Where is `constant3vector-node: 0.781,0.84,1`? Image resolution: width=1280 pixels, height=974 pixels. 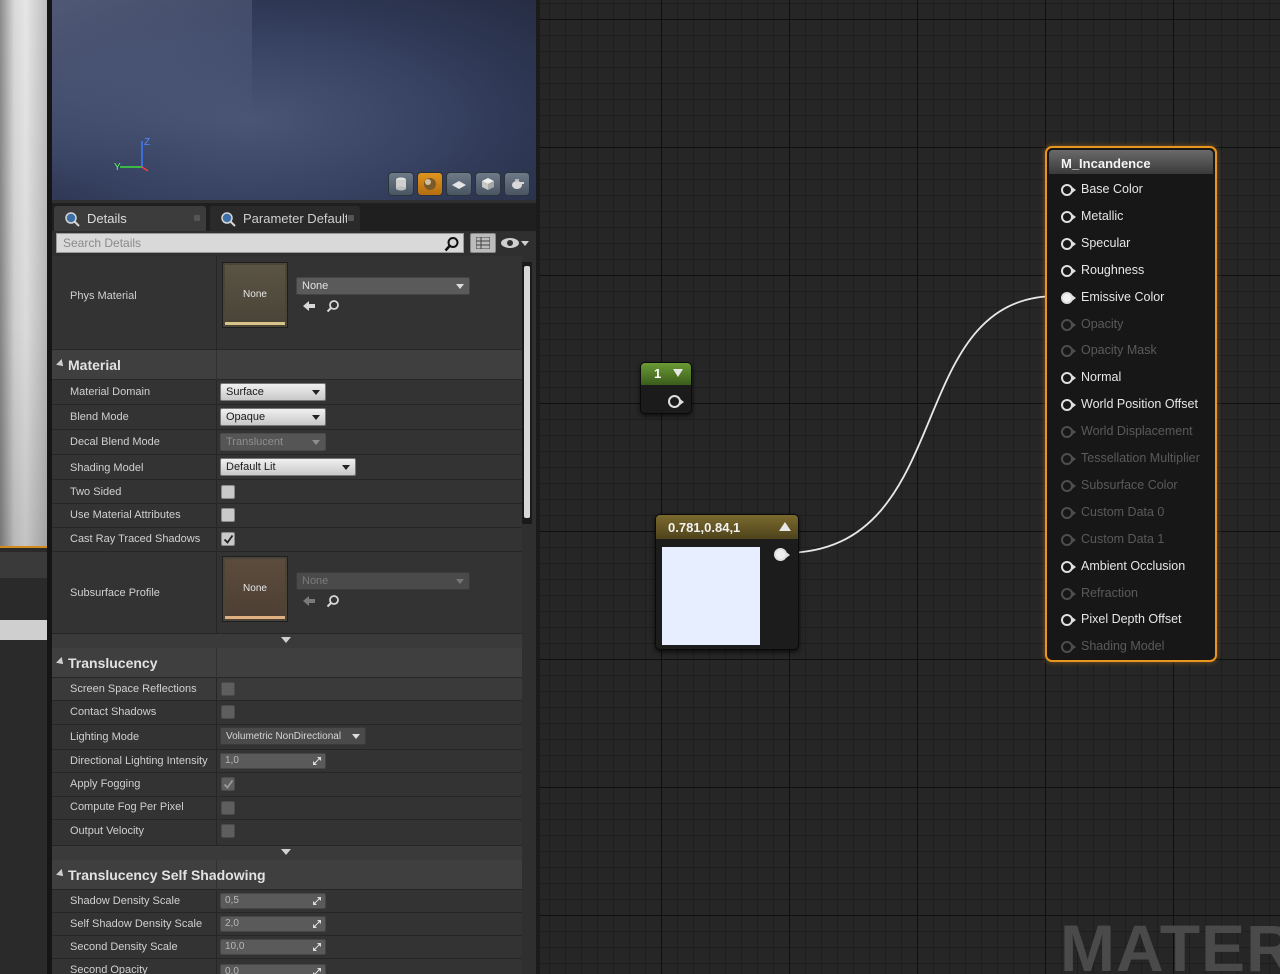
constant3vector-node: 0.781,0.84,1 is located at coordinates (727, 582).